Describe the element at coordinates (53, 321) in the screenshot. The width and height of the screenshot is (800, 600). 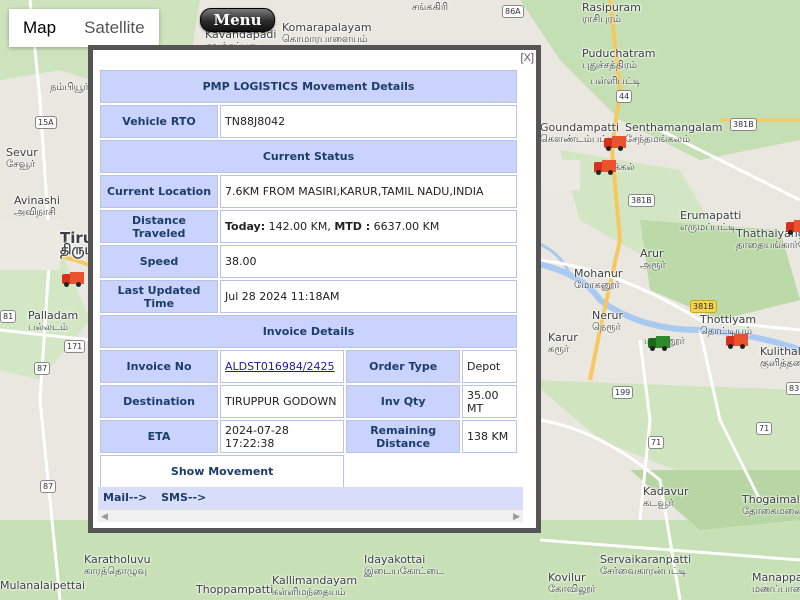
I see `place-label: Palladam பல்லடம்` at that location.